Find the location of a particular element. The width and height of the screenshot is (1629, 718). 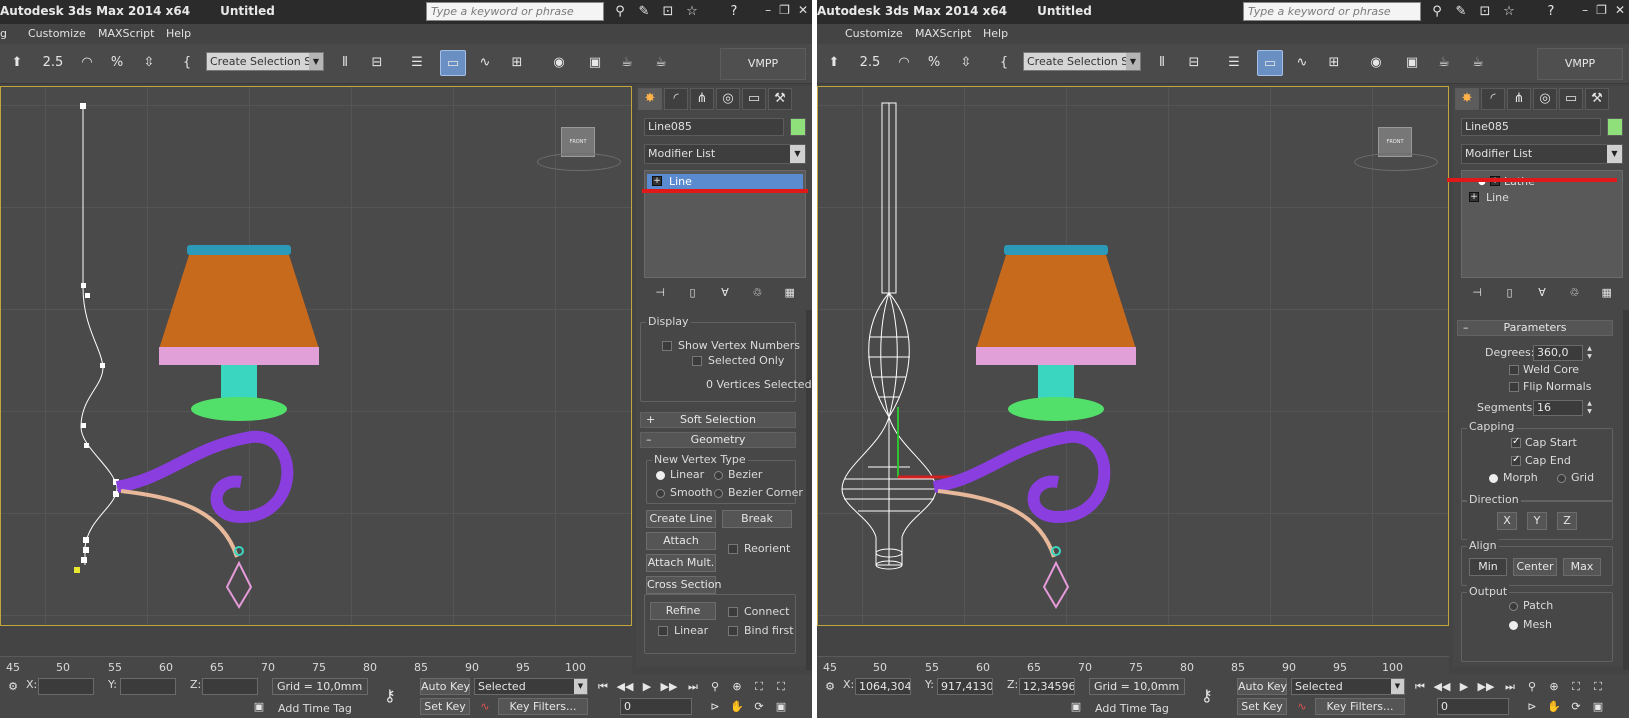

wrench-icon: ✎ is located at coordinates (644, 12).